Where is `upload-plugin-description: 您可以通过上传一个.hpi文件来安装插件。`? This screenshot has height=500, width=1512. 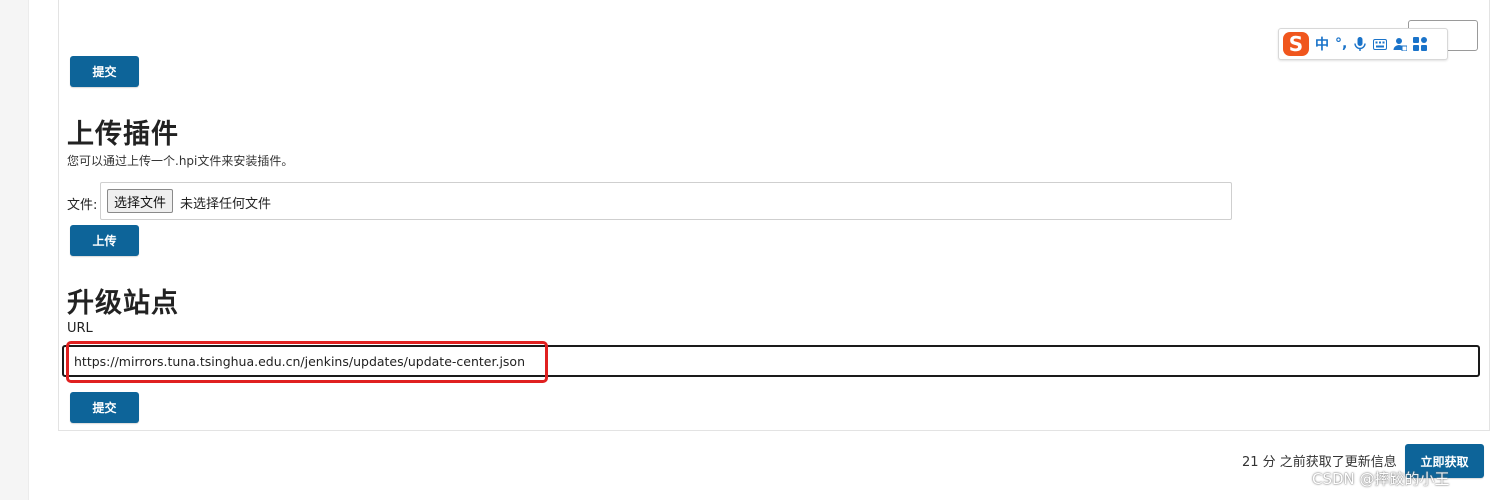 upload-plugin-description: 您可以通过上传一个.hpi文件来安装插件。 is located at coordinates (180, 161).